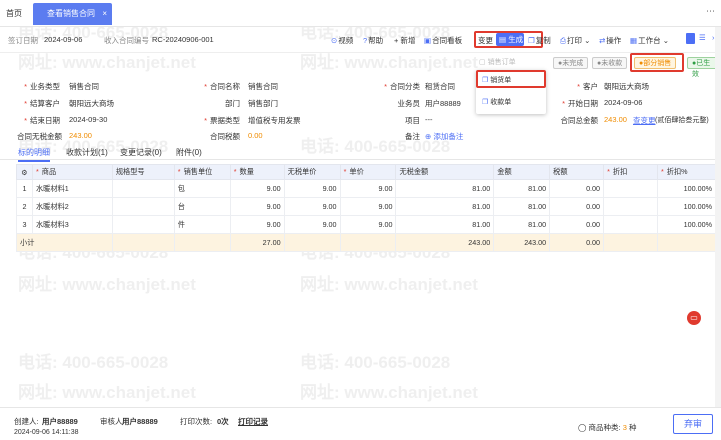  Describe the element at coordinates (718, 217) in the screenshot. I see `scrollbar` at that location.